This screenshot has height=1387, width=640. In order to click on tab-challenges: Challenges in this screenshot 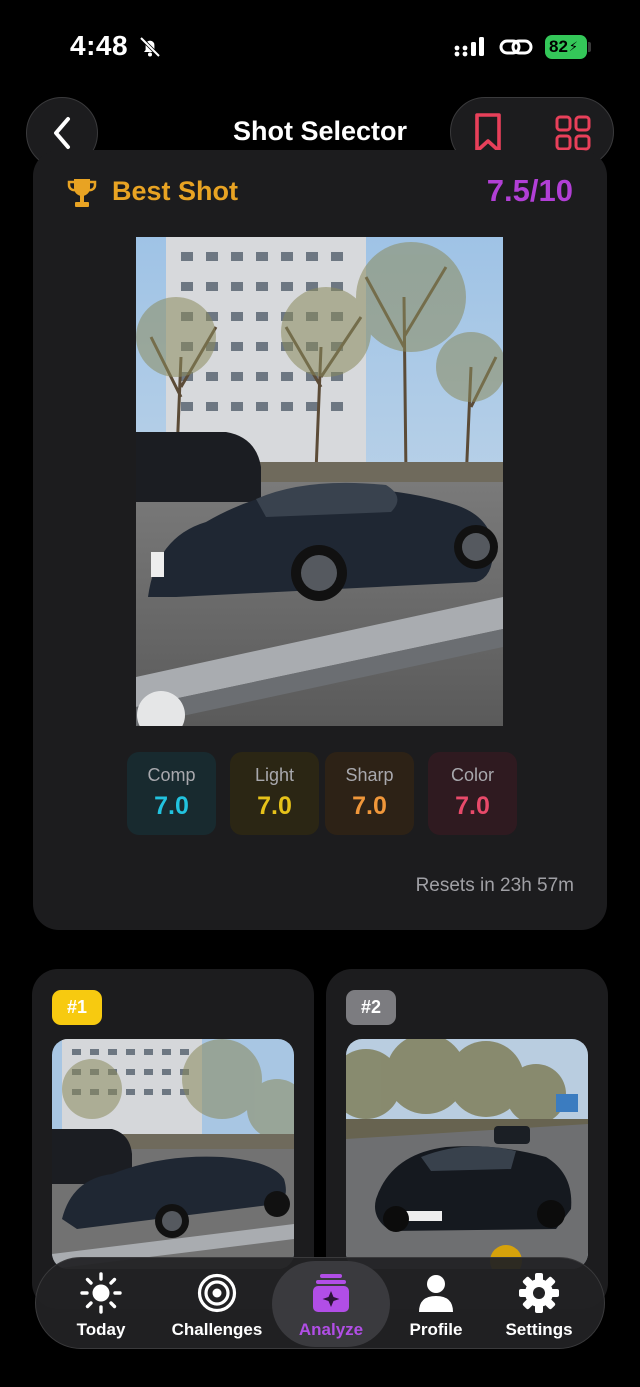, I will do `click(217, 1304)`.